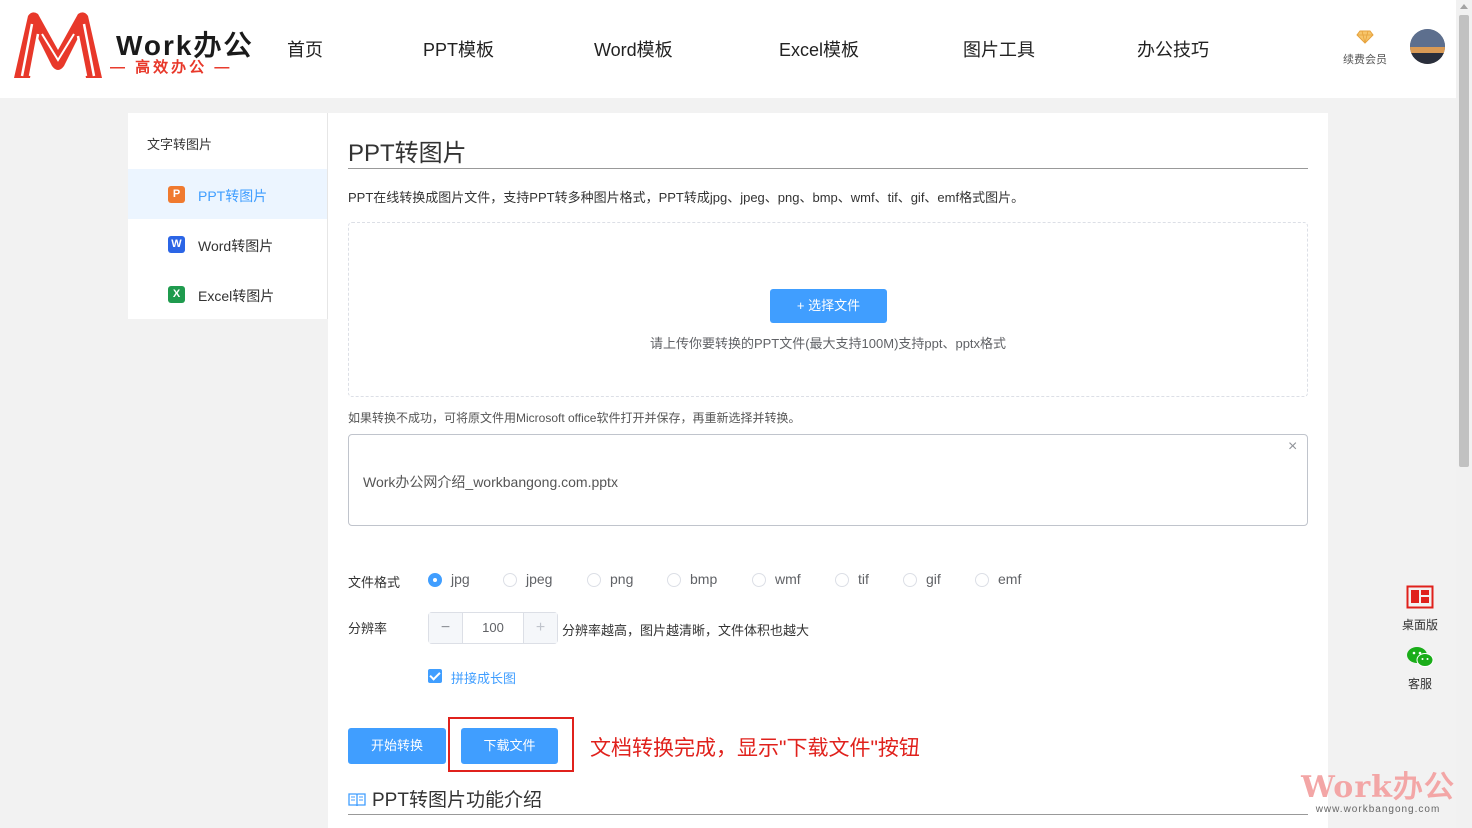 The width and height of the screenshot is (1472, 828). I want to click on upload-tip: 请上传你要转换的PPT文件(最大支持100M)支持ppt、pptx格式, so click(828, 343).